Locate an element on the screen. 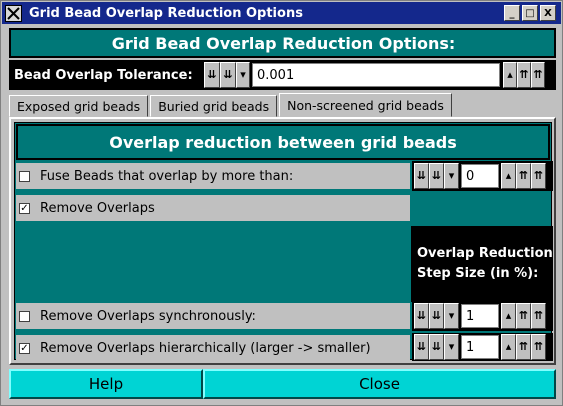 The height and width of the screenshot is (406, 563). minimize-button: _ is located at coordinates (512, 13).